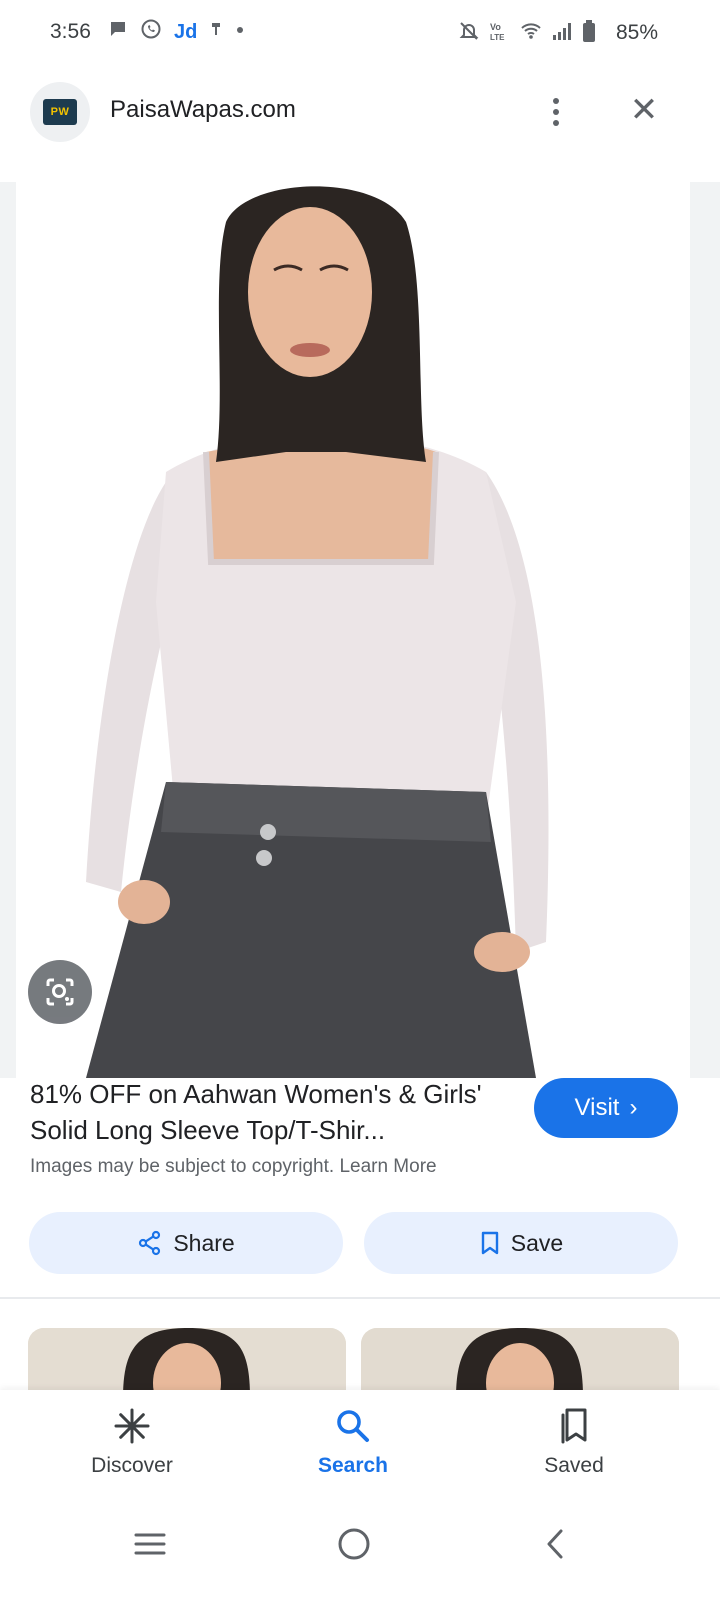 This screenshot has height=1600, width=720. I want to click on copyright-text: Images may be subject to copyright., so click(182, 1166).